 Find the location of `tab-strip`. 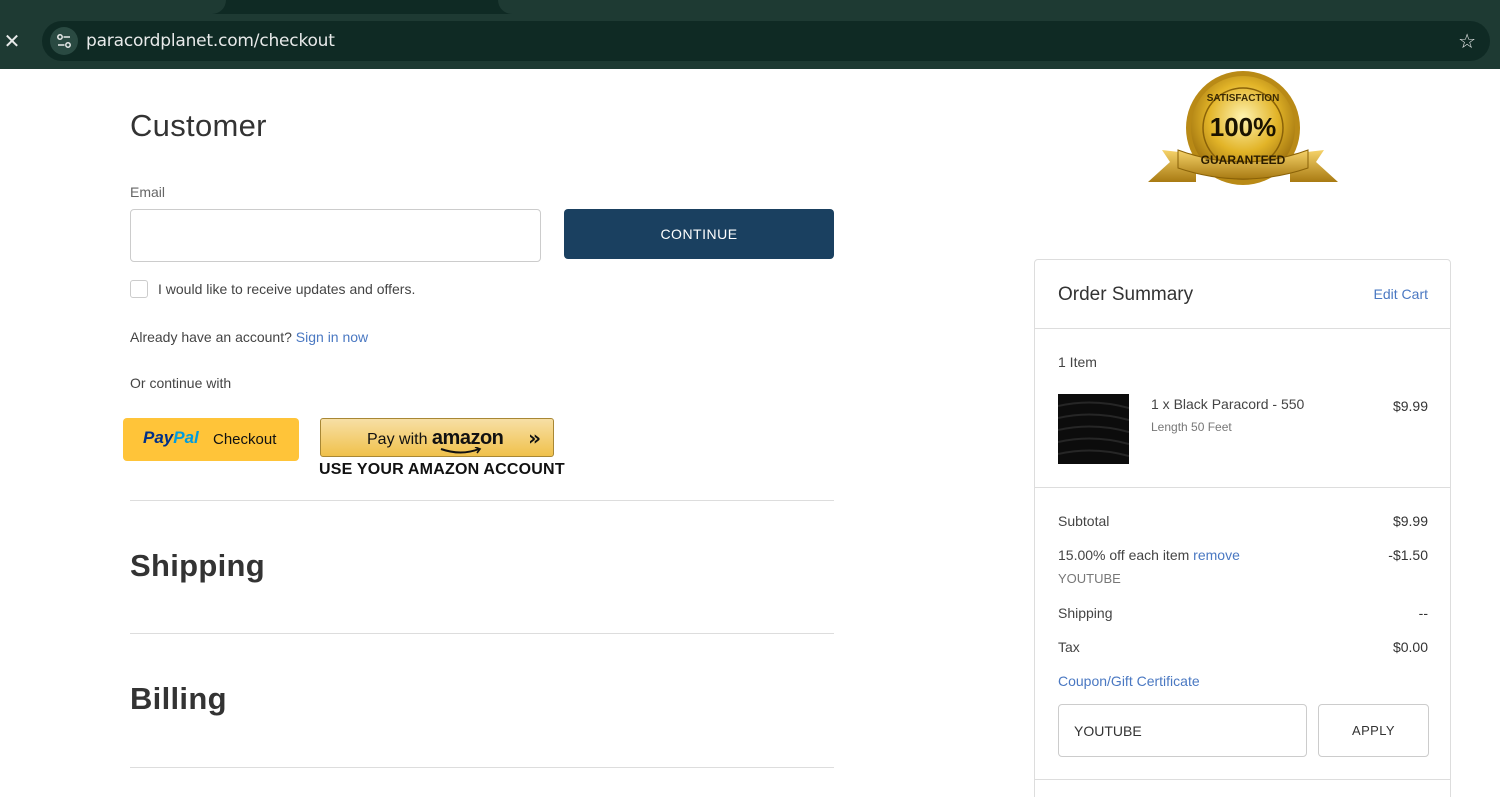

tab-strip is located at coordinates (750, 7).